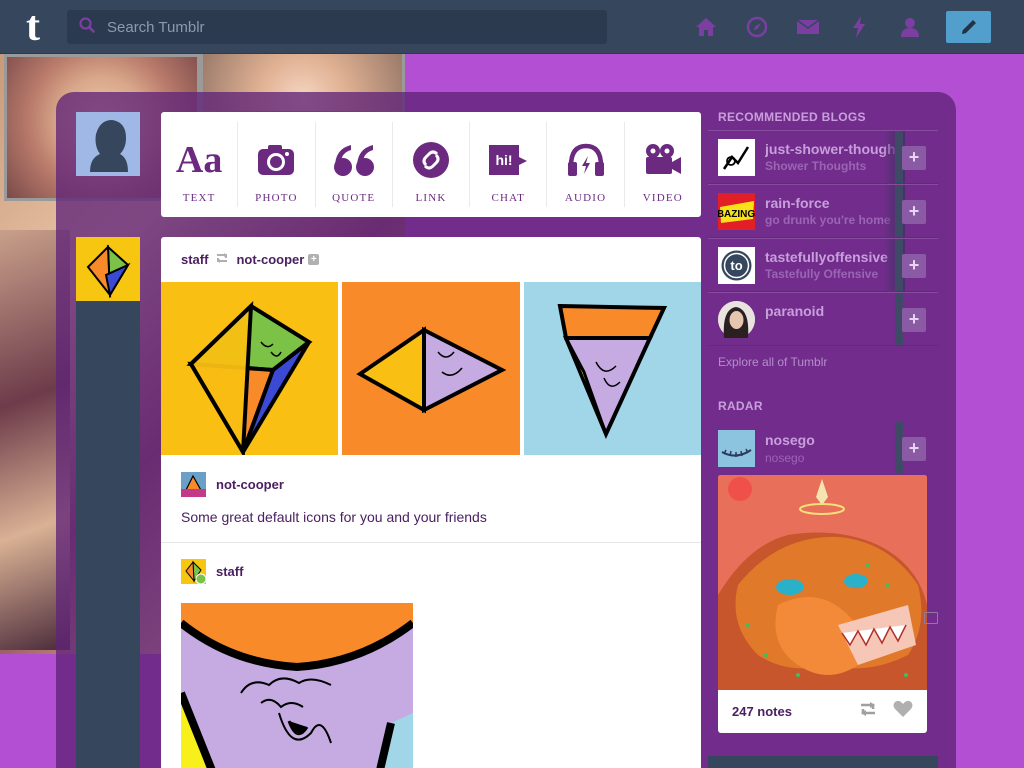 The width and height of the screenshot is (1024, 768). I want to click on not-cooper-avatar, so click(193, 484).